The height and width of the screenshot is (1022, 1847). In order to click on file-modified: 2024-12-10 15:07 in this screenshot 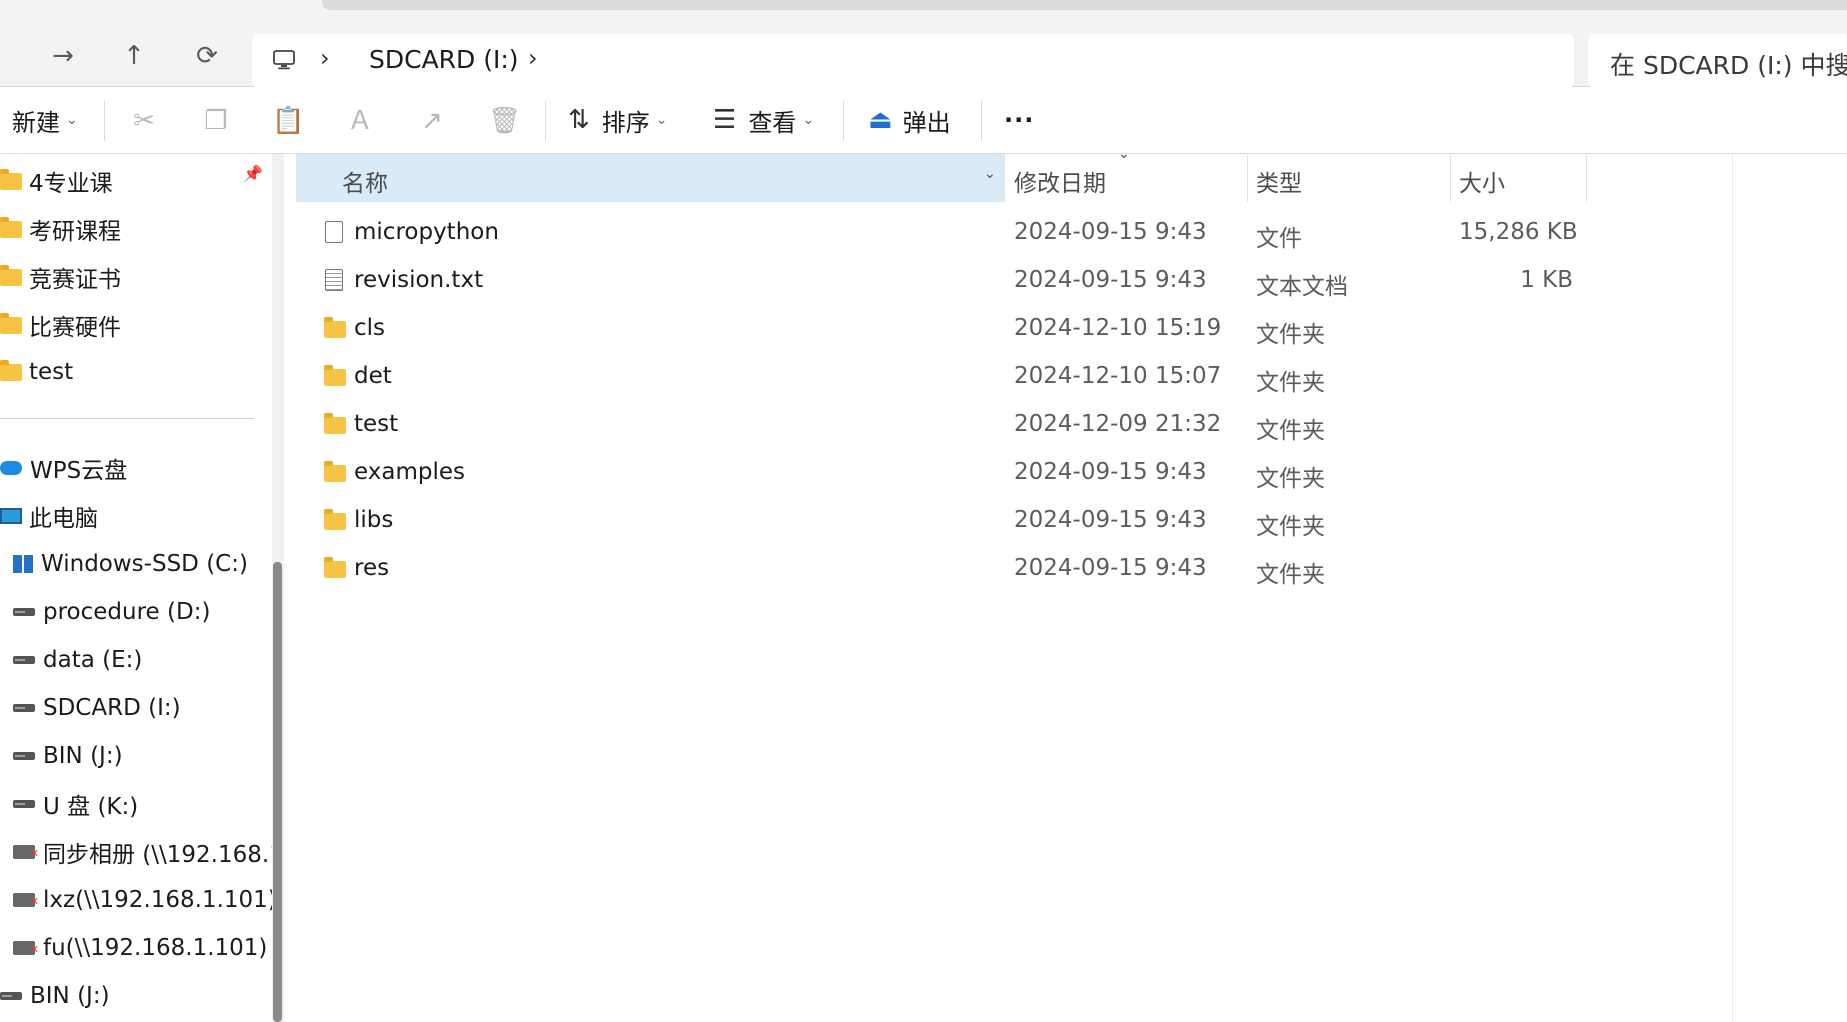, I will do `click(1118, 376)`.